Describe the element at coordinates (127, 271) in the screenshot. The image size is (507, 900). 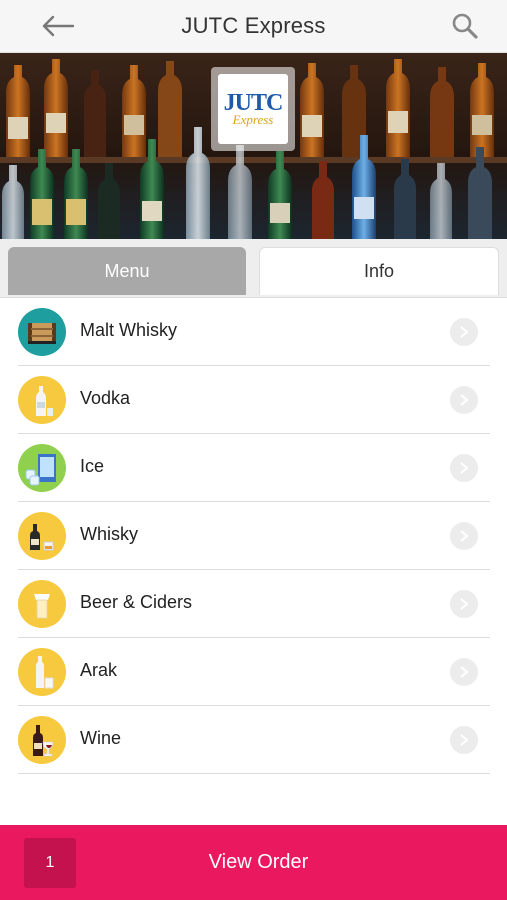
I see `tab-menu: Menu` at that location.